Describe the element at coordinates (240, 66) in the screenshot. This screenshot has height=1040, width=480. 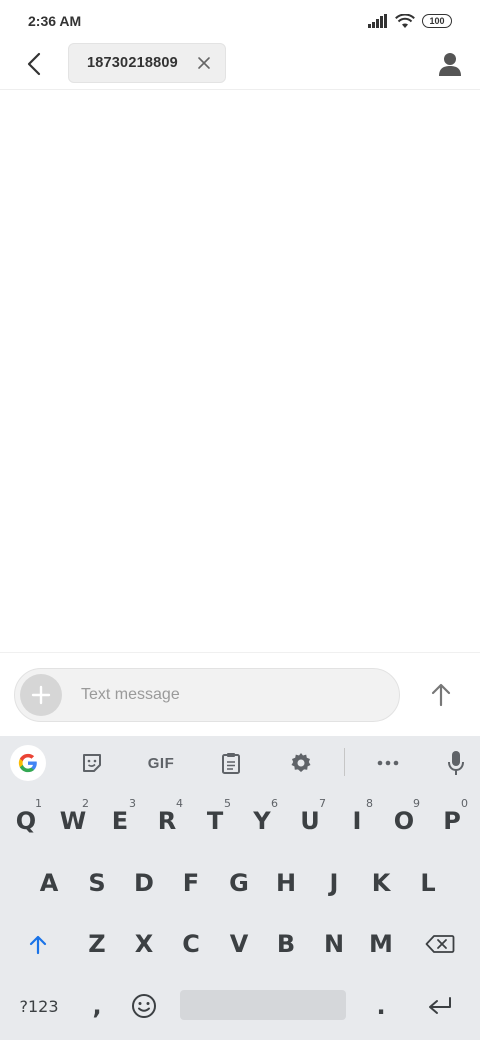
I see `conversation-header: 18730218809` at that location.